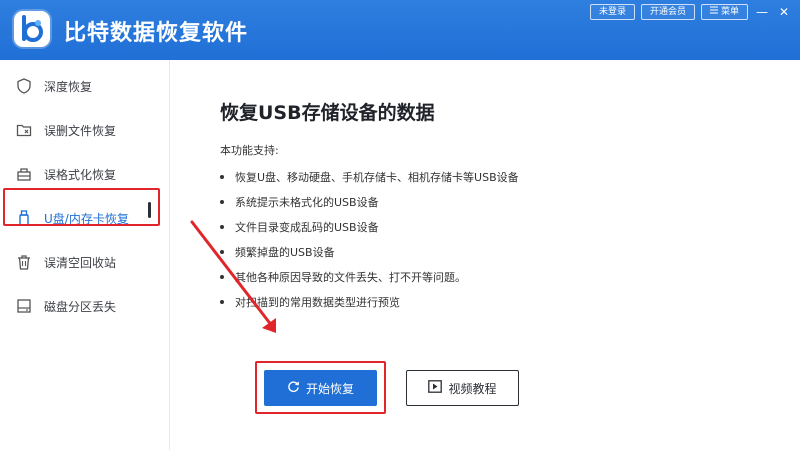  I want to click on support-label: 本功能支持:, so click(249, 150).